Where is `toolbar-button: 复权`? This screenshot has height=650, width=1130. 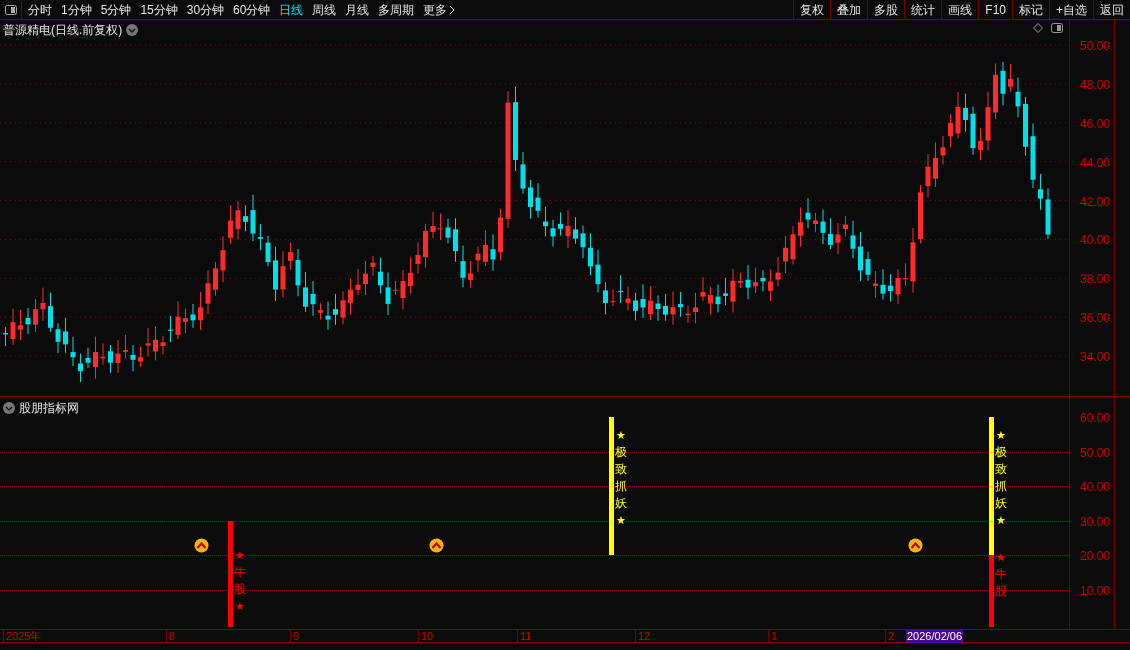
toolbar-button: 复权 is located at coordinates (812, 9).